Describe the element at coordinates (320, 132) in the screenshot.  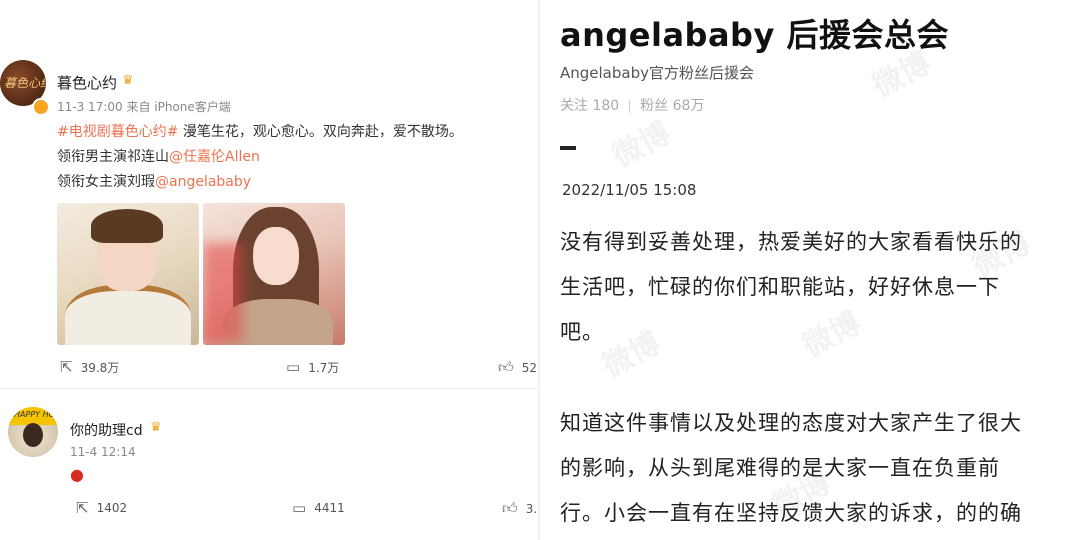
I see `post-text: 漫笔生花，观心愈心。双向奔赴，爱不散场。` at that location.